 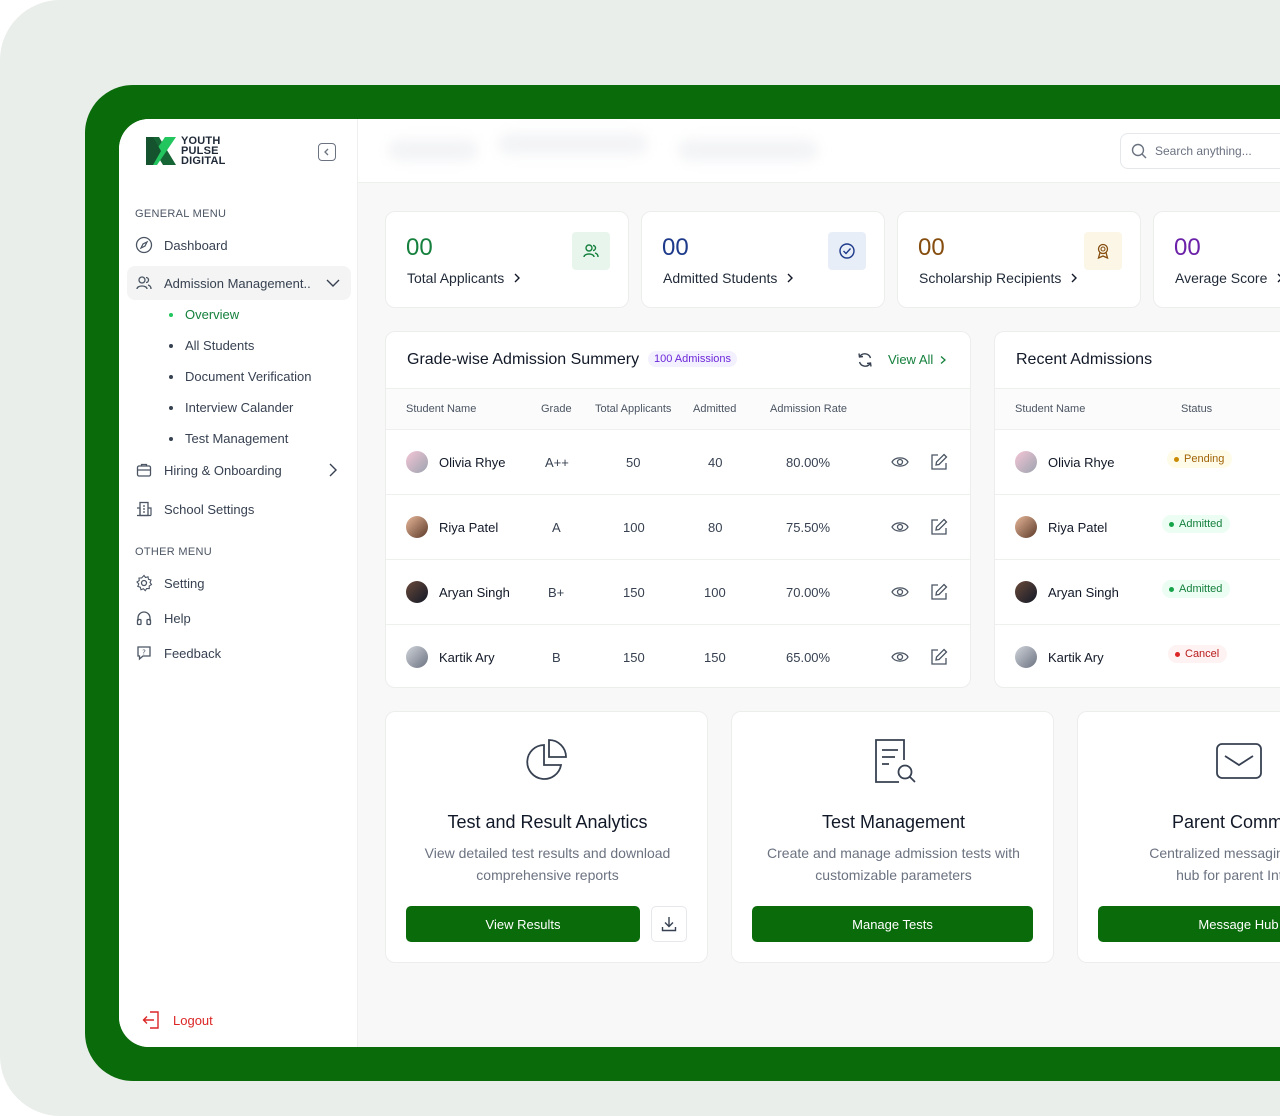 What do you see at coordinates (1137, 592) in the screenshot?
I see `table-row: Aryan Singh Admitted` at bounding box center [1137, 592].